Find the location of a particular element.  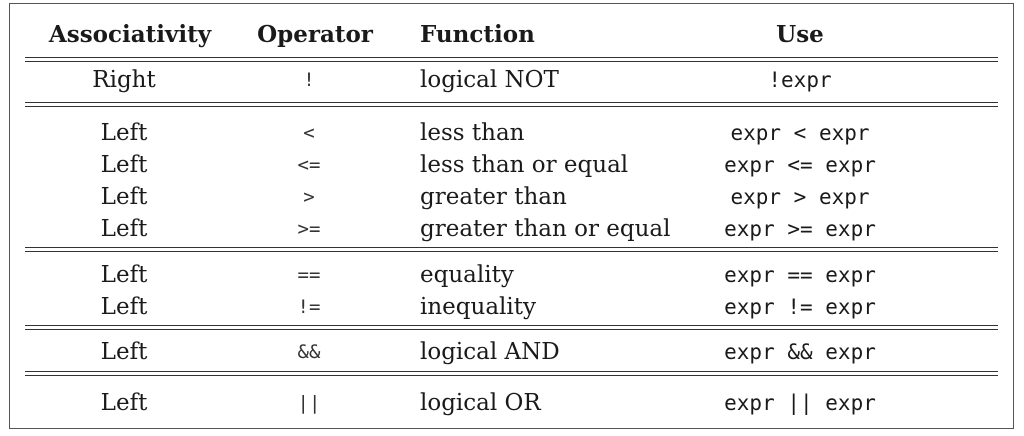

table-row: Left == equality expr == expr is located at coordinates (511, 275).